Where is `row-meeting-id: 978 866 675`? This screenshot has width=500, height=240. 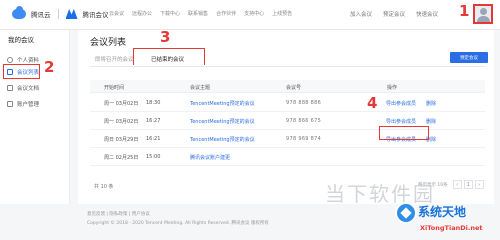
row-meeting-id: 978 866 675 is located at coordinates (304, 121).